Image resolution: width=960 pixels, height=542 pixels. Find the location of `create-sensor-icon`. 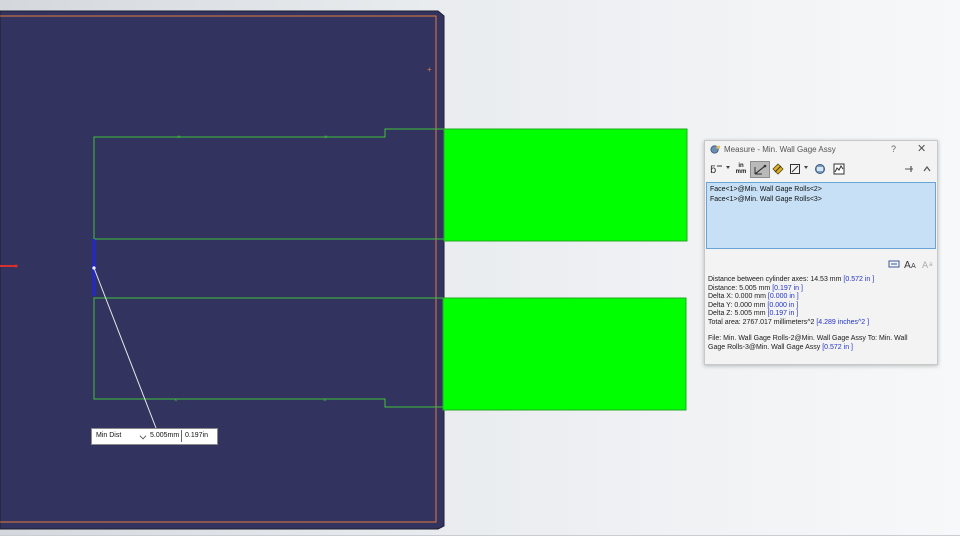

create-sensor-icon is located at coordinates (838, 168).